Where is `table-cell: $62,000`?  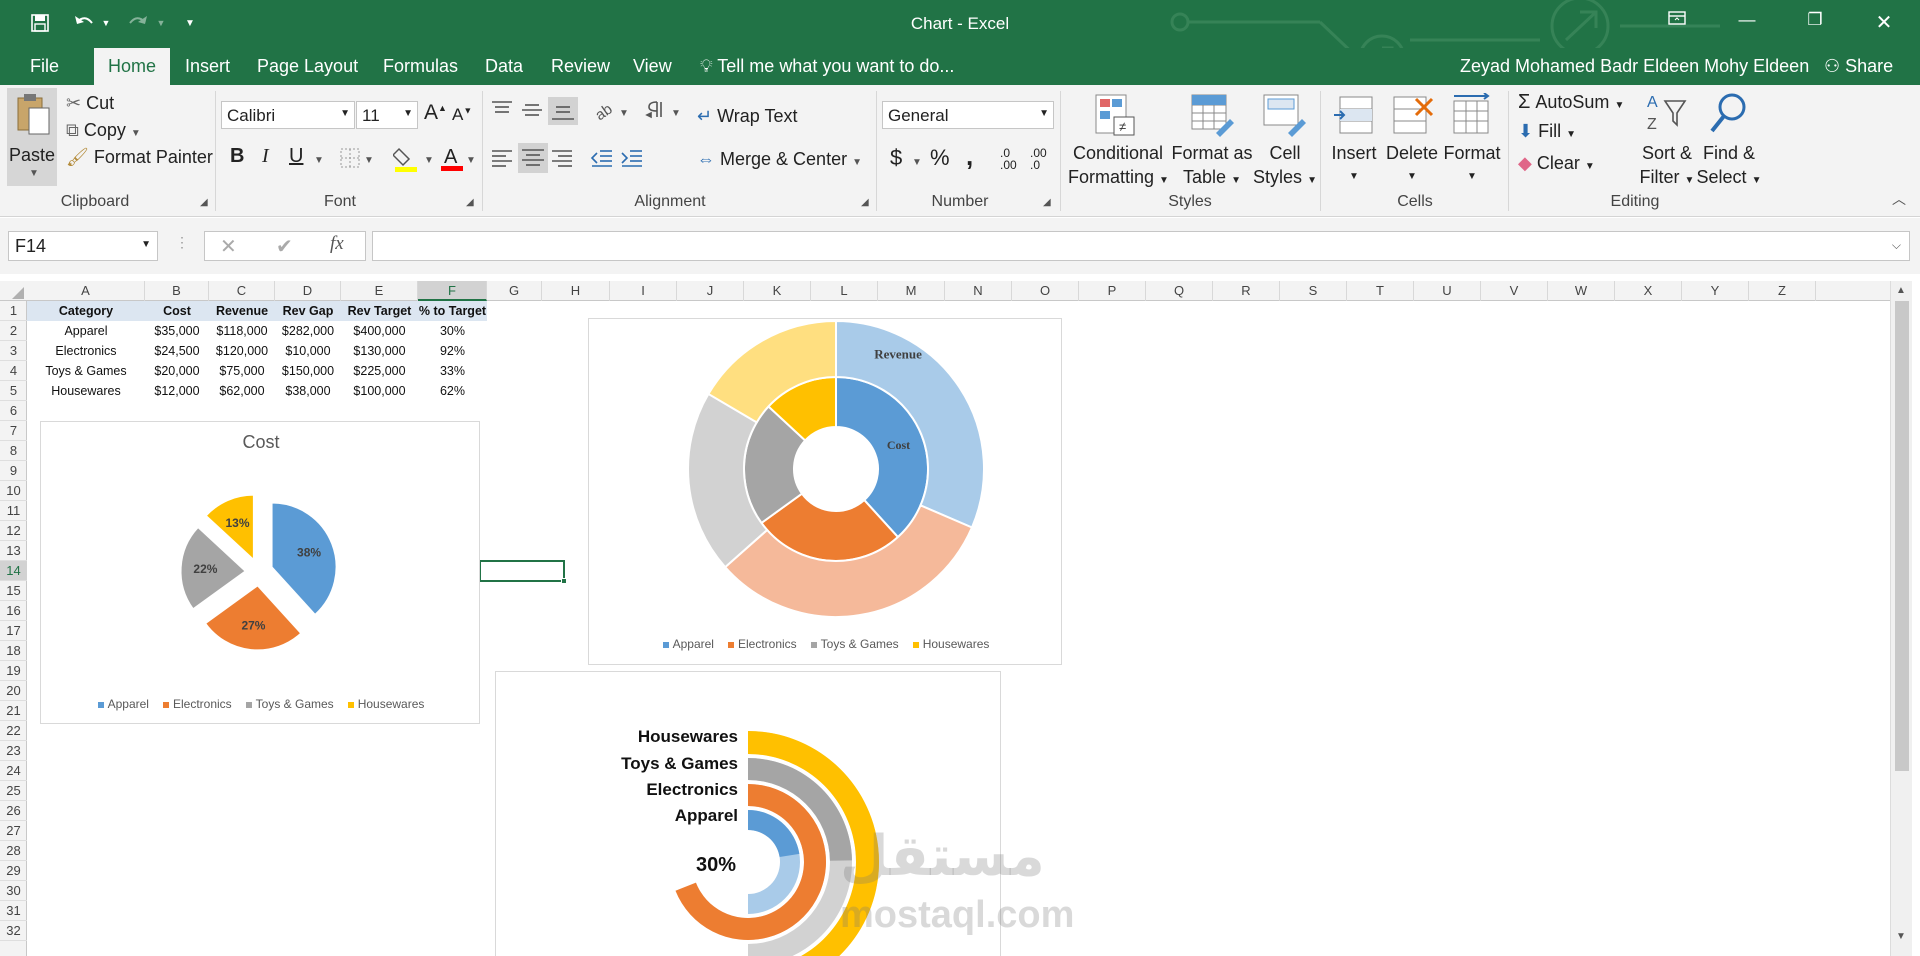 table-cell: $62,000 is located at coordinates (242, 391).